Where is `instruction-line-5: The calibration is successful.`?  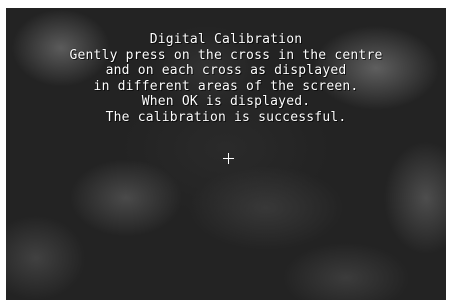
instruction-line-5: The calibration is successful. is located at coordinates (226, 117).